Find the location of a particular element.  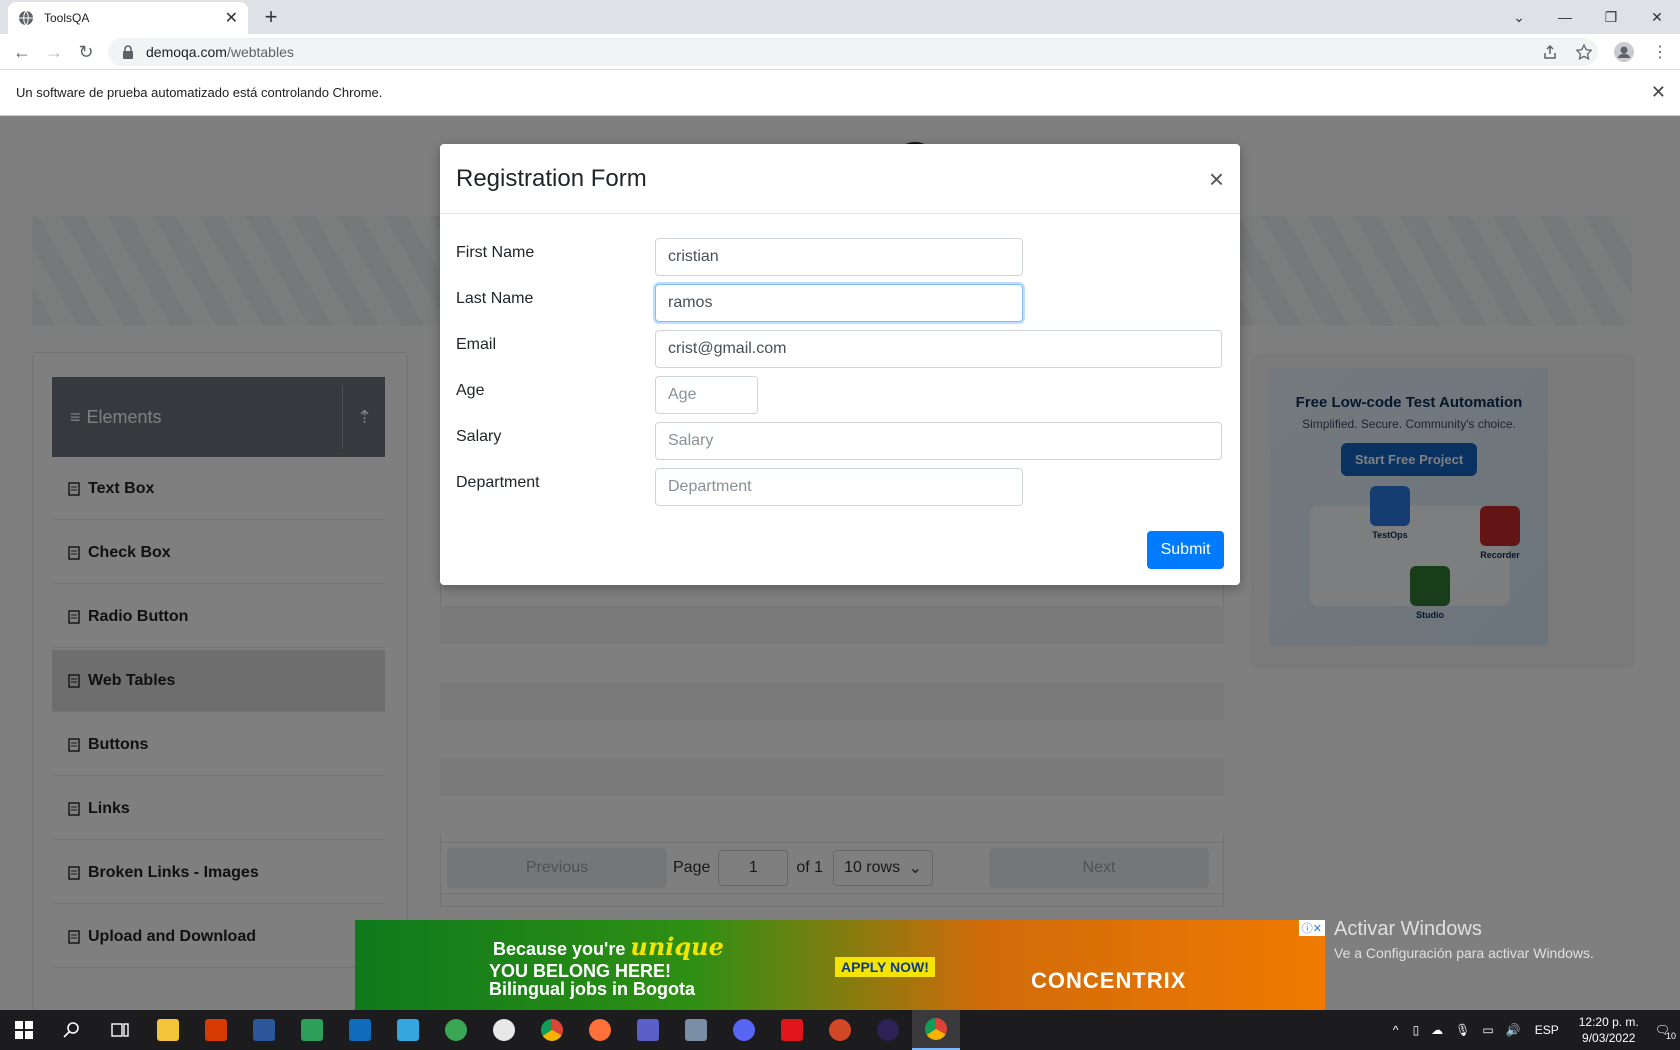

lock-icon is located at coordinates (128, 52).